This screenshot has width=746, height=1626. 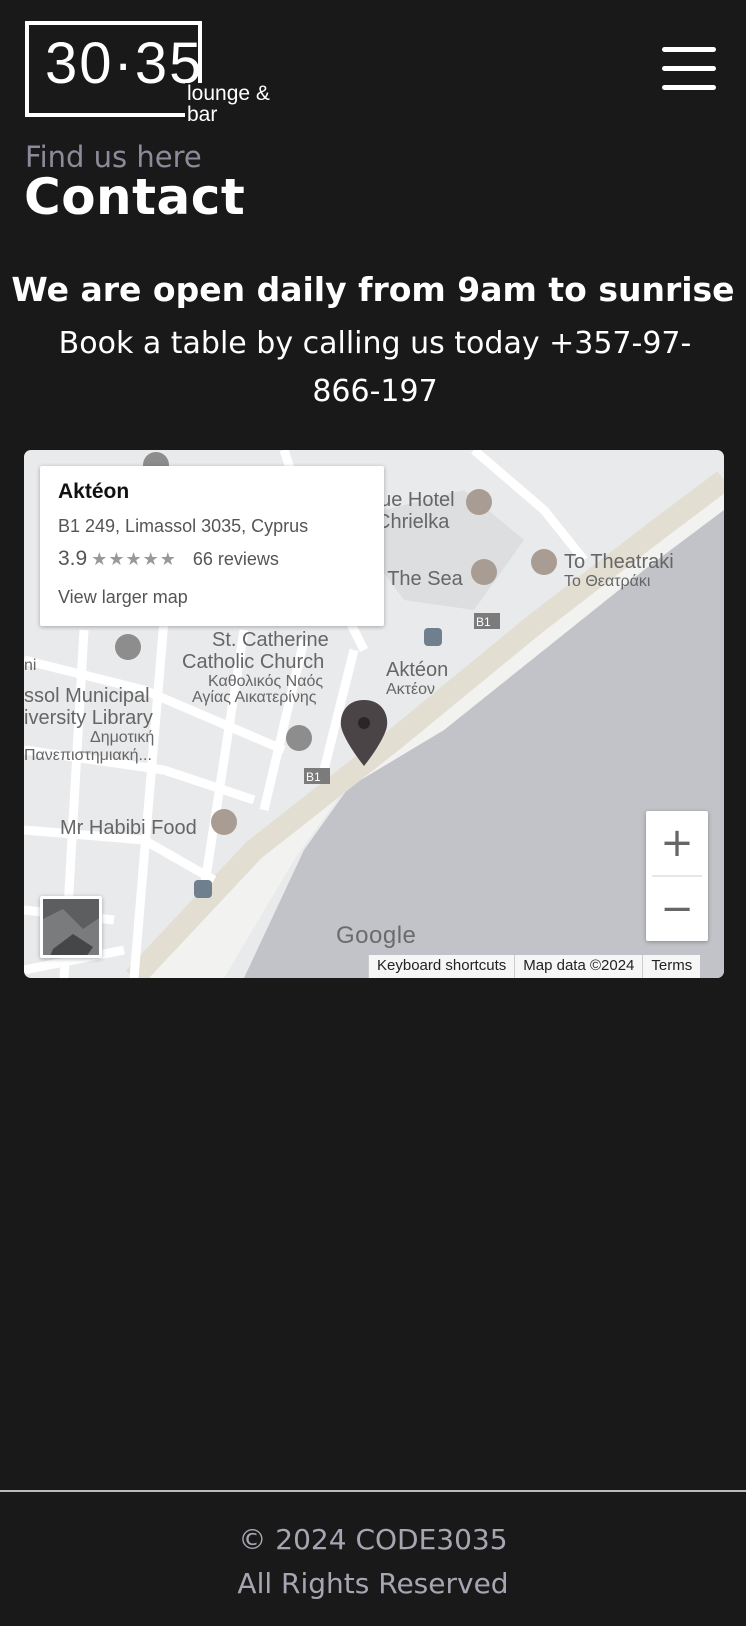 I want to click on church-poi-icon, so click(x=299, y=738).